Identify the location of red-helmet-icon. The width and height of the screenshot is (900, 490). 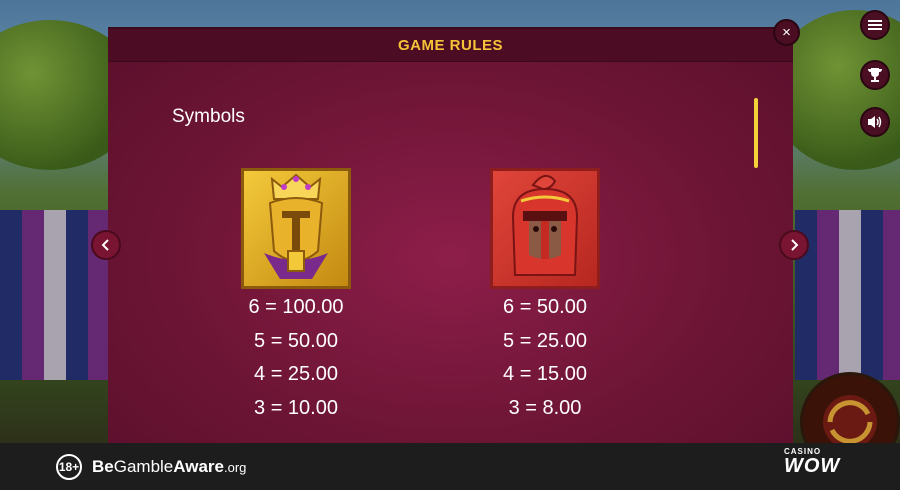
(545, 225).